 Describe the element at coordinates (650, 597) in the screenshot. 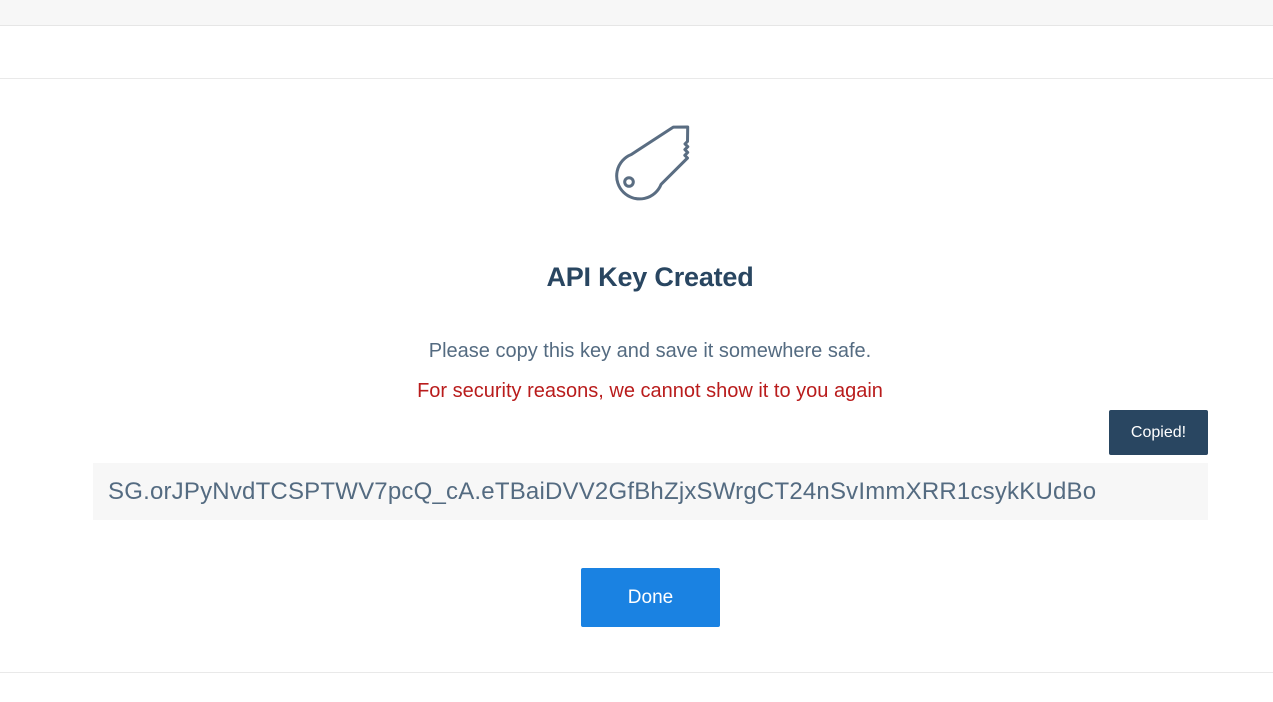

I see `done-button: Done` at that location.